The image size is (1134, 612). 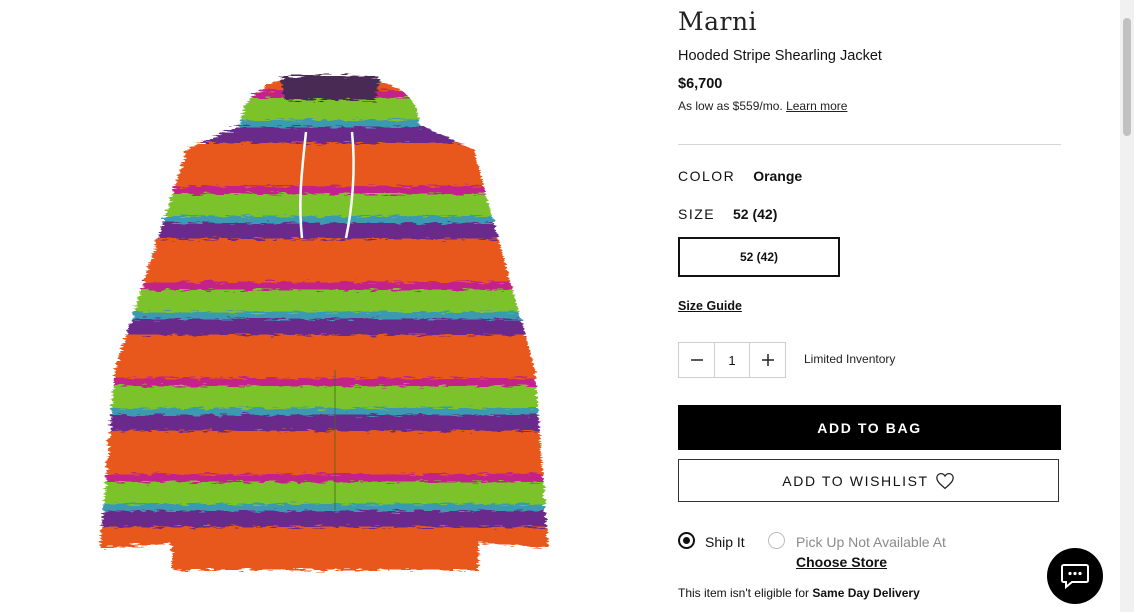 I want to click on add-to-wishlist-button: ADD TO WISHLIST, so click(x=868, y=480).